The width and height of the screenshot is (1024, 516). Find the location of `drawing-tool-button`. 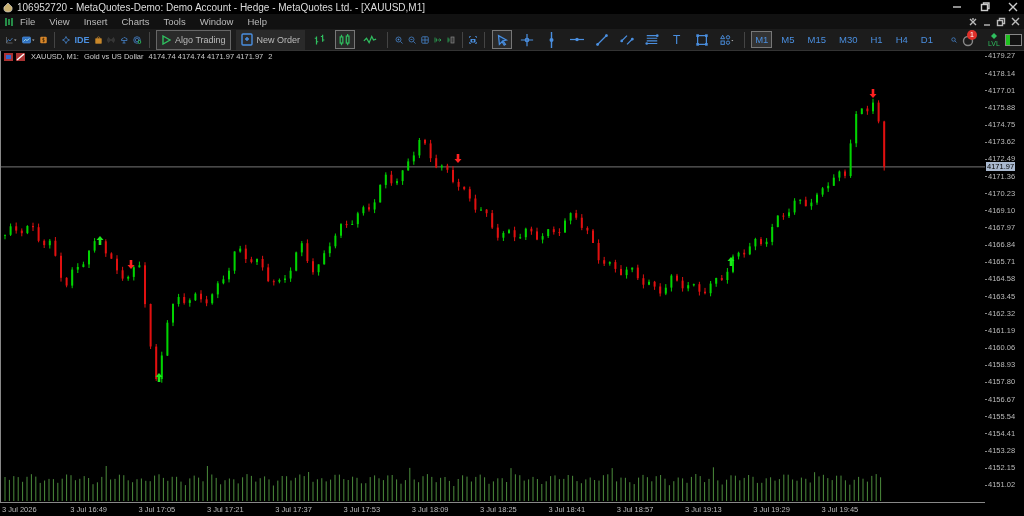

drawing-tool-button is located at coordinates (501, 39).